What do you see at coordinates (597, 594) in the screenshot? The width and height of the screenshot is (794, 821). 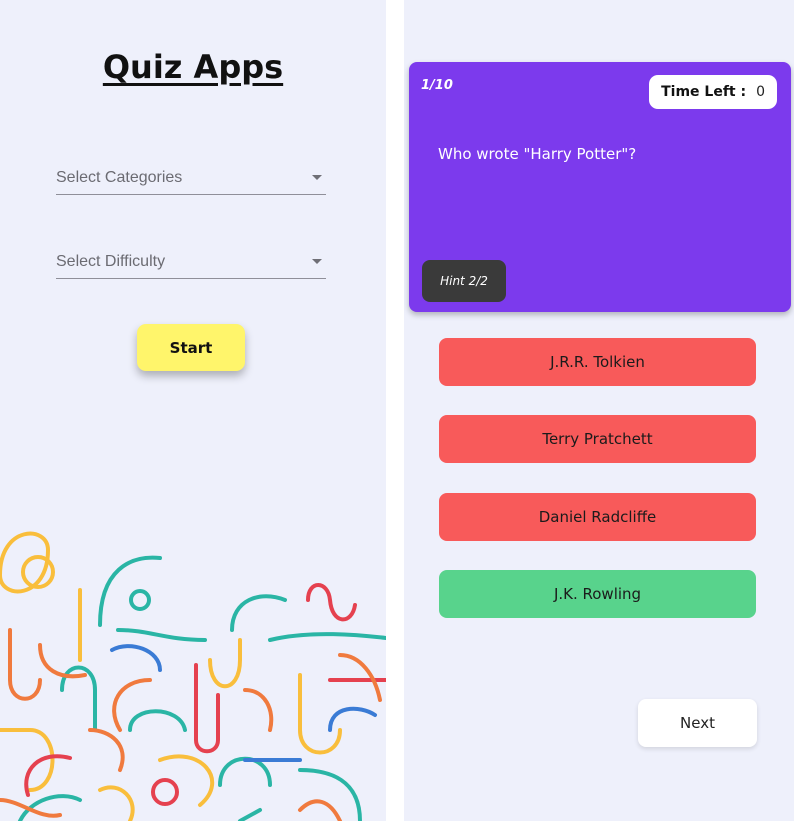 I see `answer-option-correct: J.K. Rowling` at bounding box center [597, 594].